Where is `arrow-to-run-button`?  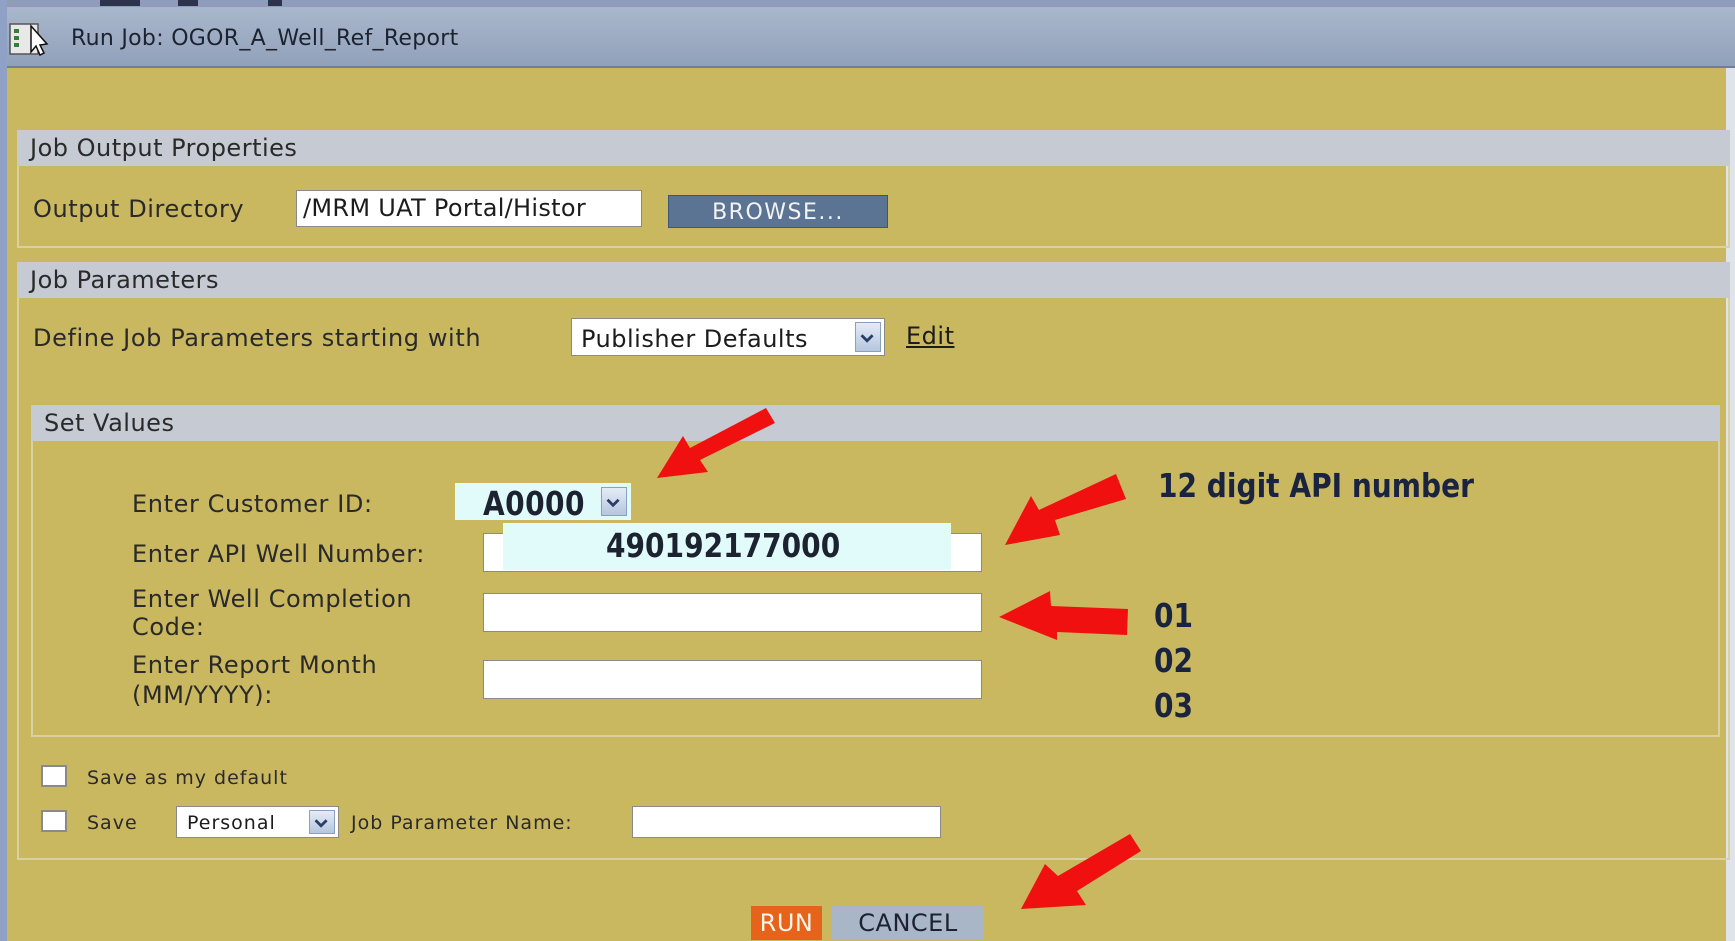 arrow-to-run-button is located at coordinates (1081, 871).